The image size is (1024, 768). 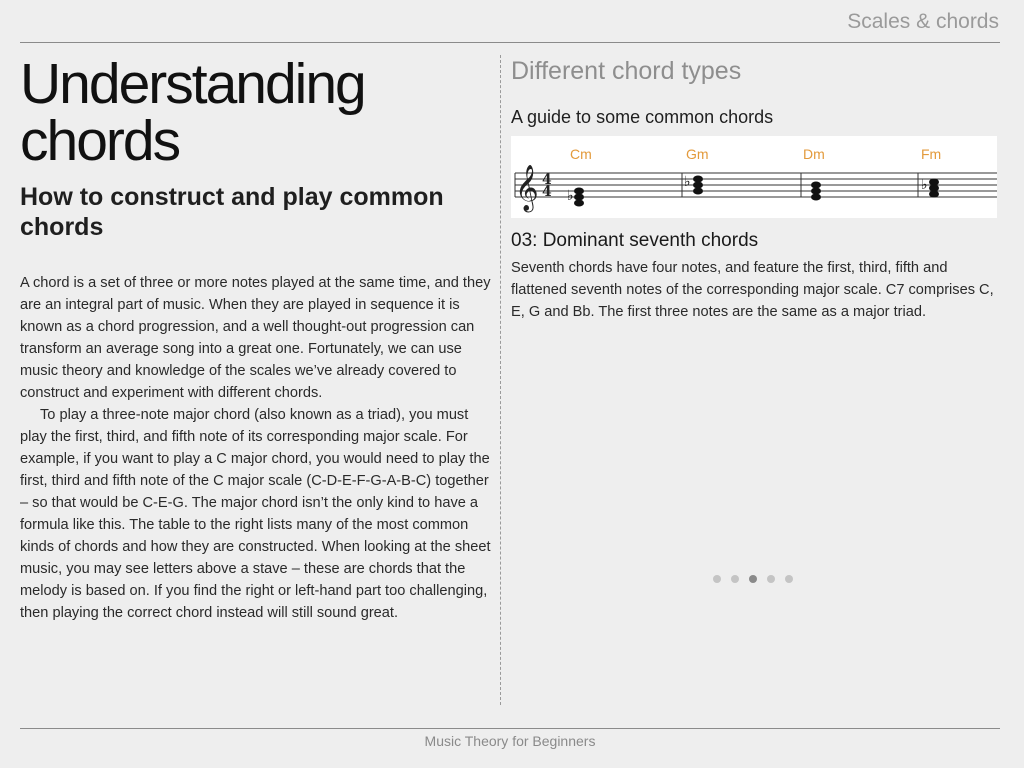 I want to click on chord-stave-image: Cm Gm Dm Fm 𝄞 4 4 ♭ ♭ ♭, so click(x=754, y=177).